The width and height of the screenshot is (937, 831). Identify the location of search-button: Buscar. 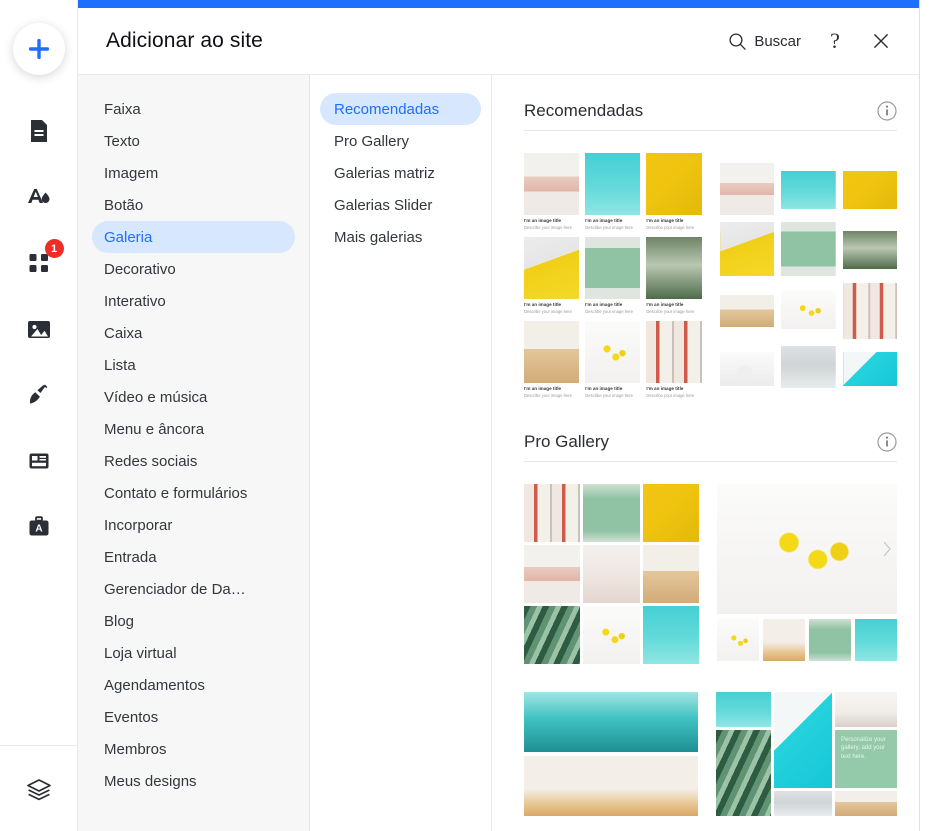
(764, 41).